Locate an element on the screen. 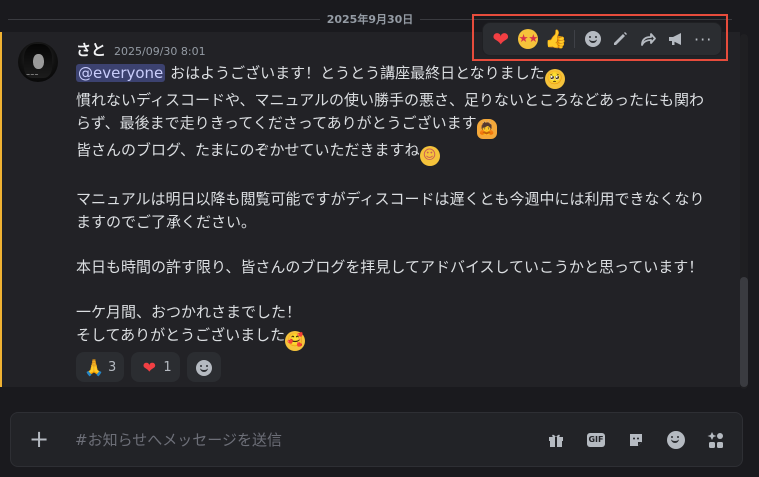  pleading-face-icon: 🥺 is located at coordinates (554, 79).